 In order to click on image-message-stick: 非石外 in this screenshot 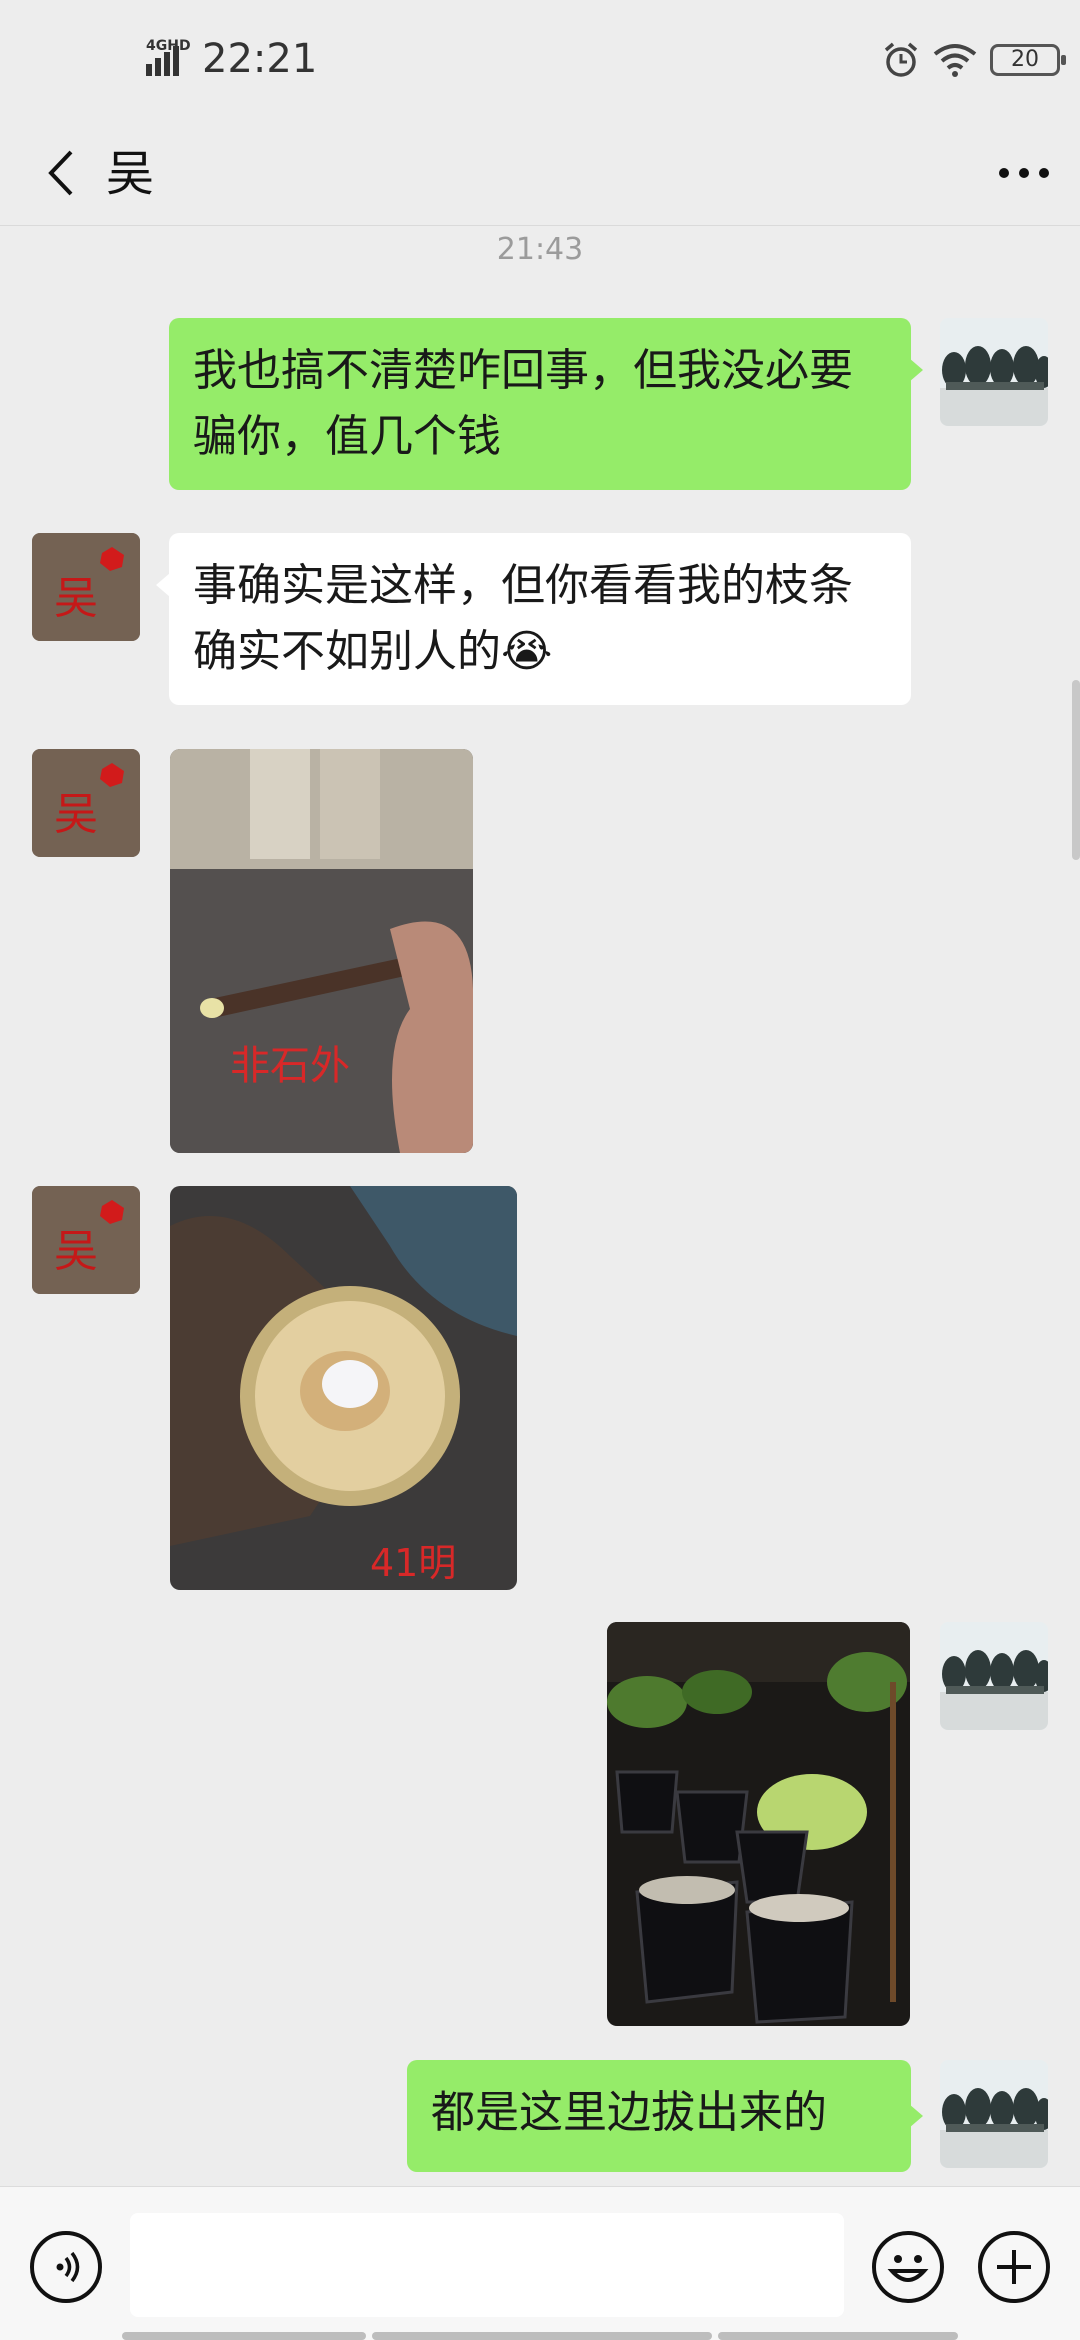, I will do `click(321, 951)`.